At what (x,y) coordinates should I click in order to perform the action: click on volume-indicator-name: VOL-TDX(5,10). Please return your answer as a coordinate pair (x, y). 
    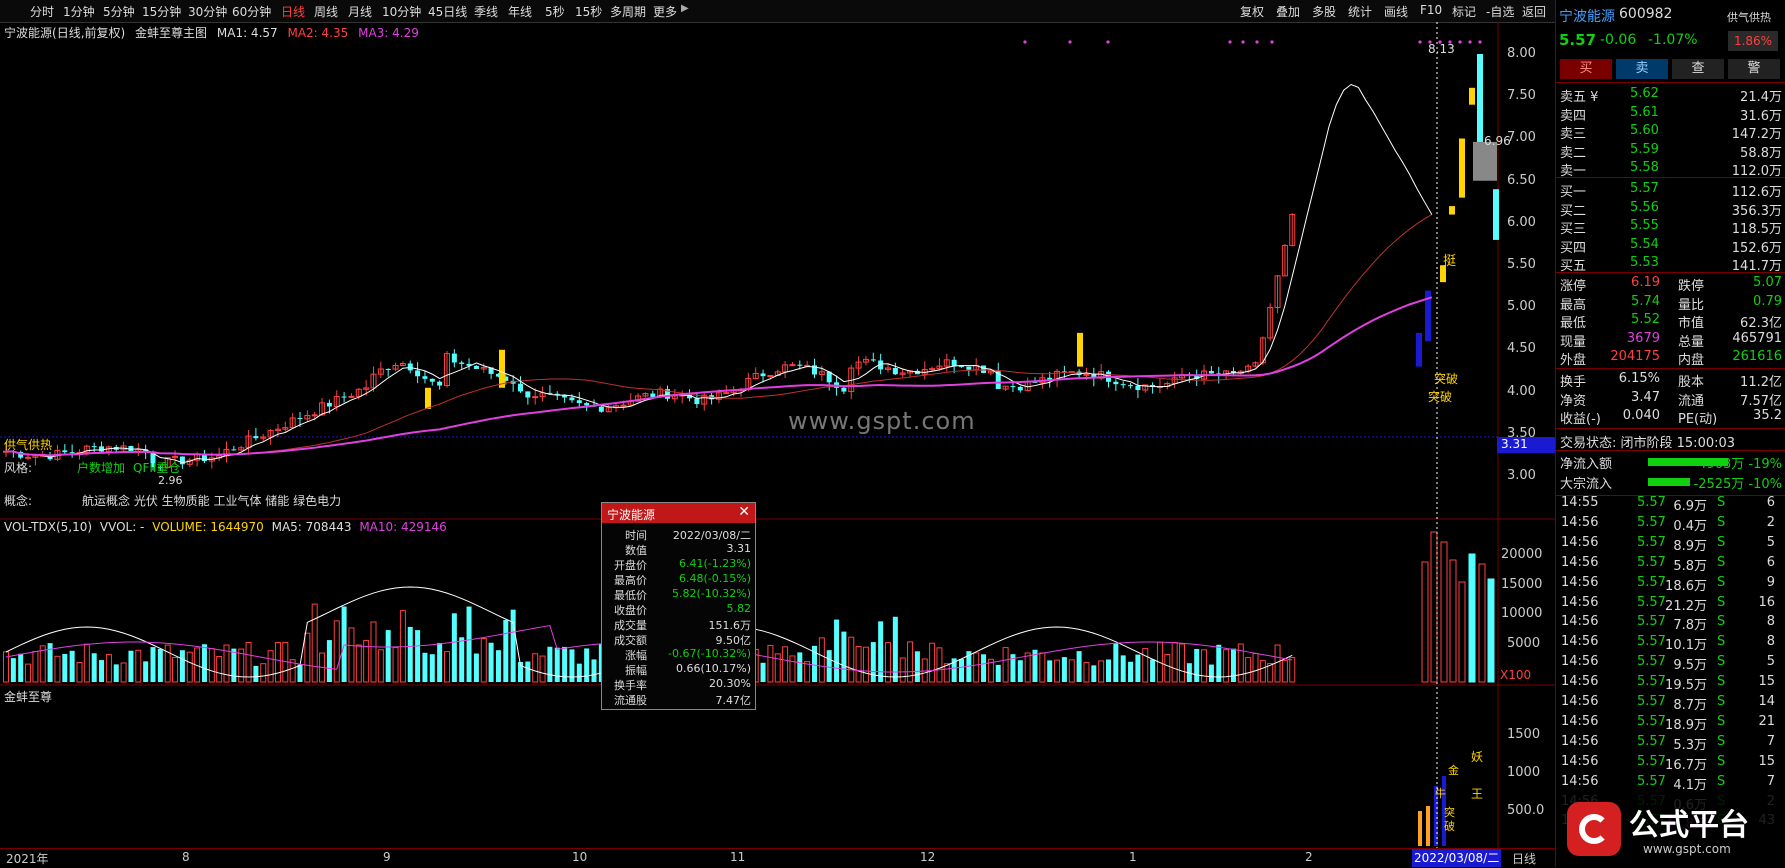
    Looking at the image, I should click on (48, 527).